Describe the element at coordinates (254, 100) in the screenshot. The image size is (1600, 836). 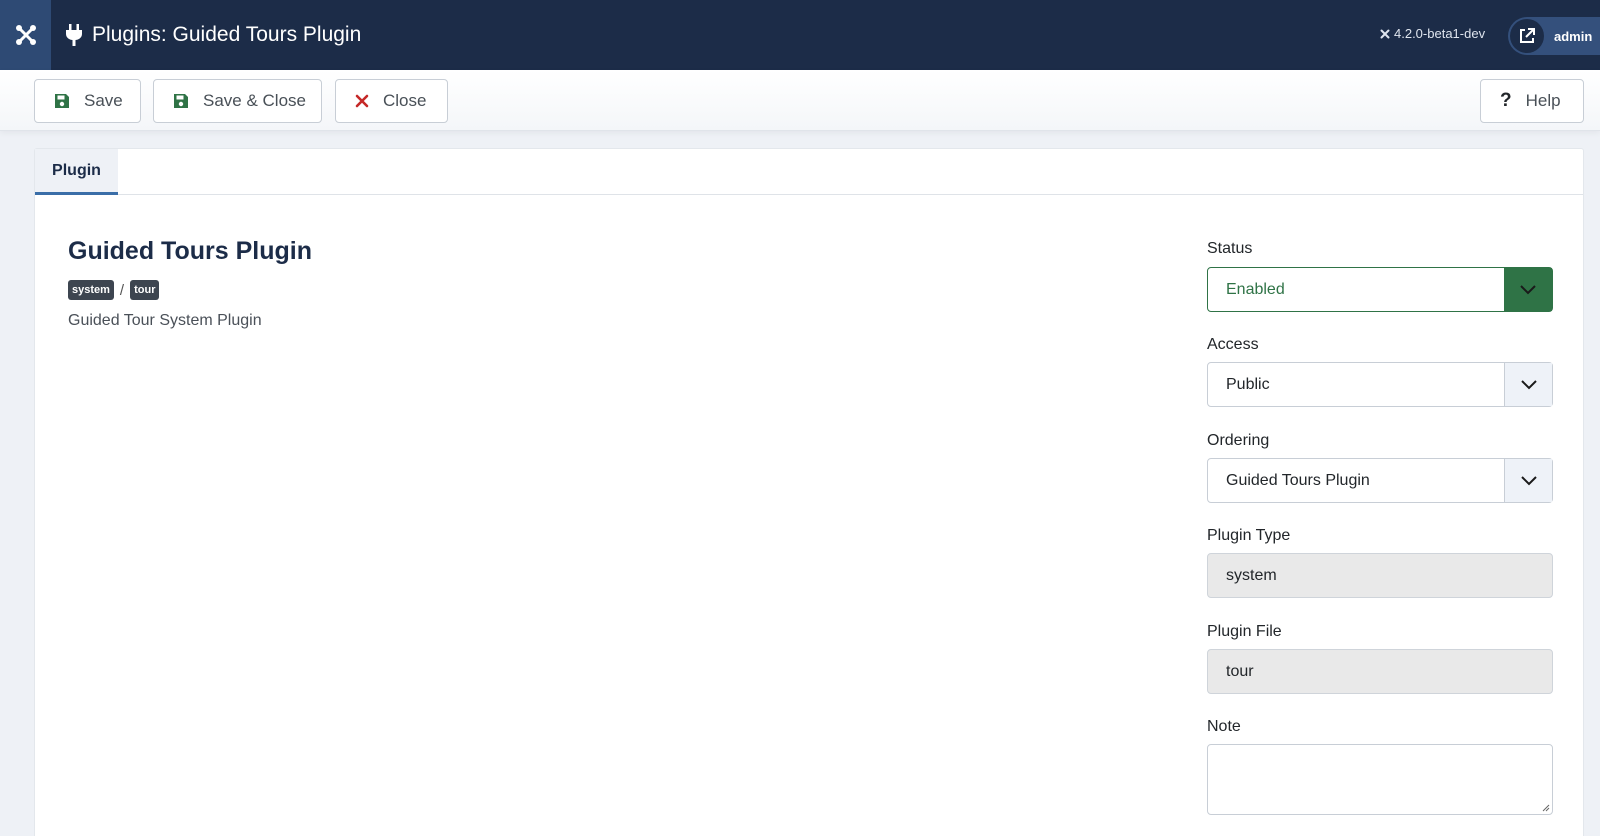
I see `save-close-label: Save & Close` at that location.